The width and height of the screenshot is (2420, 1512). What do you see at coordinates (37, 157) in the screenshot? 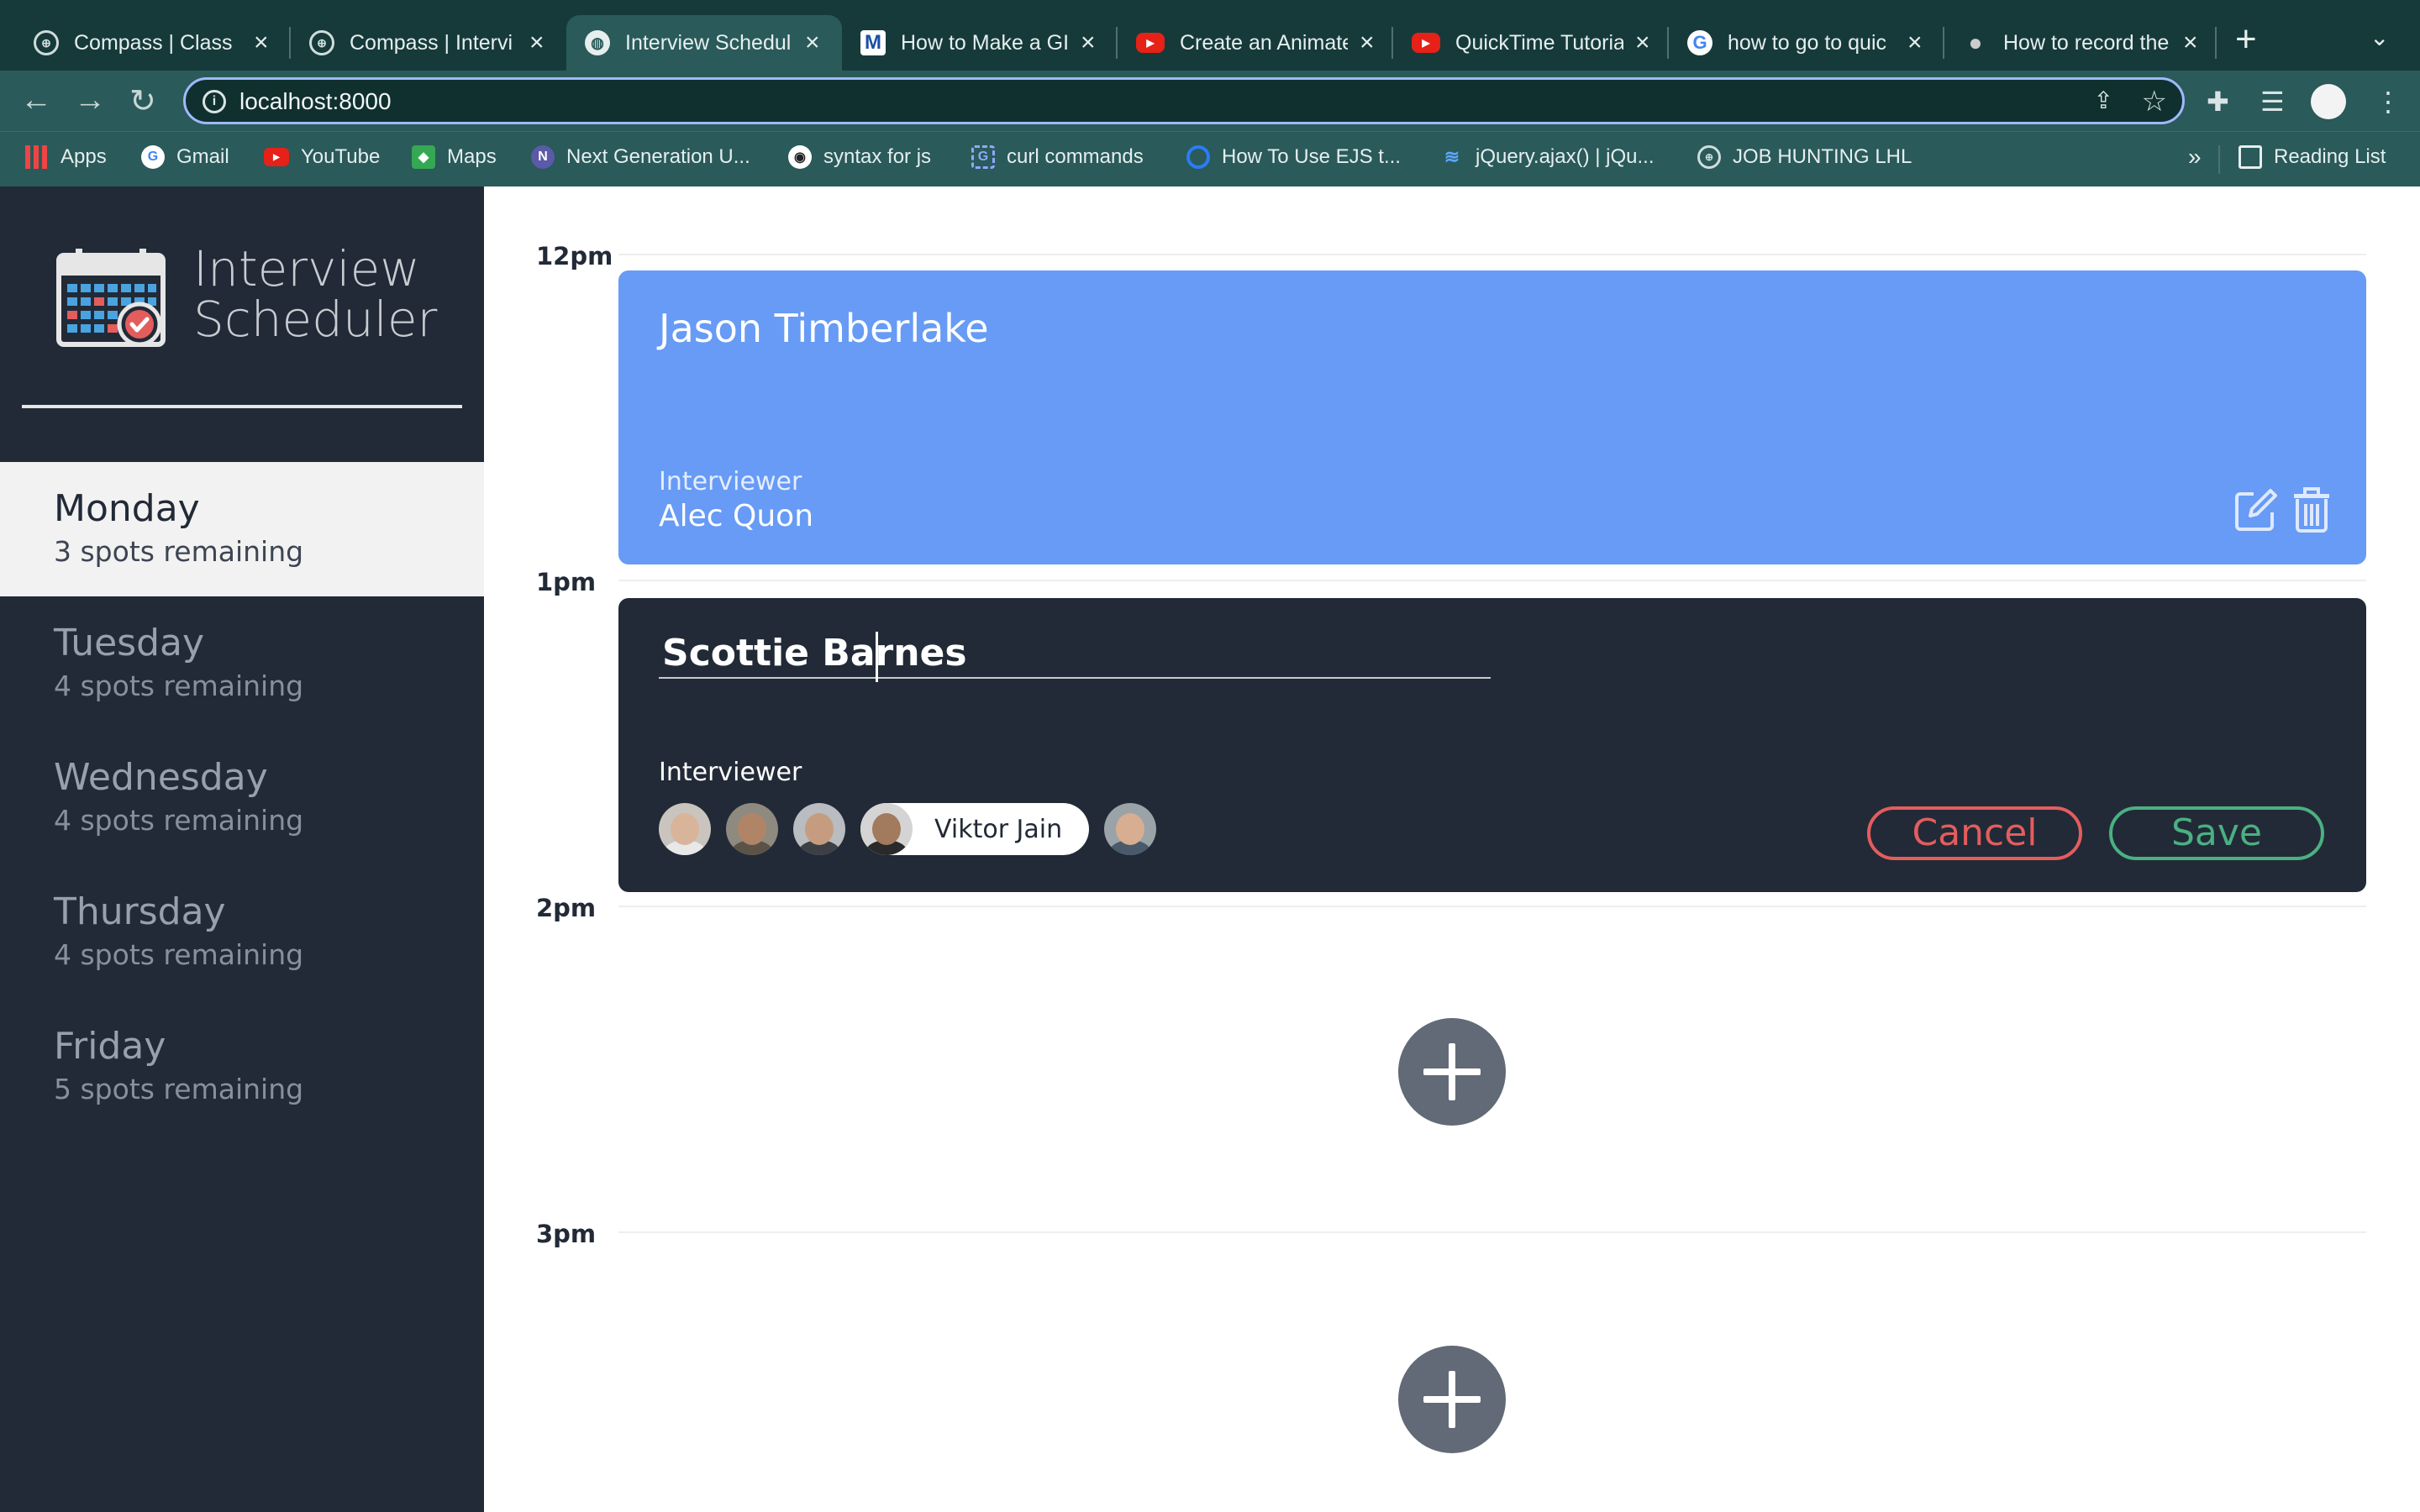
I see `apps-grid-icon` at bounding box center [37, 157].